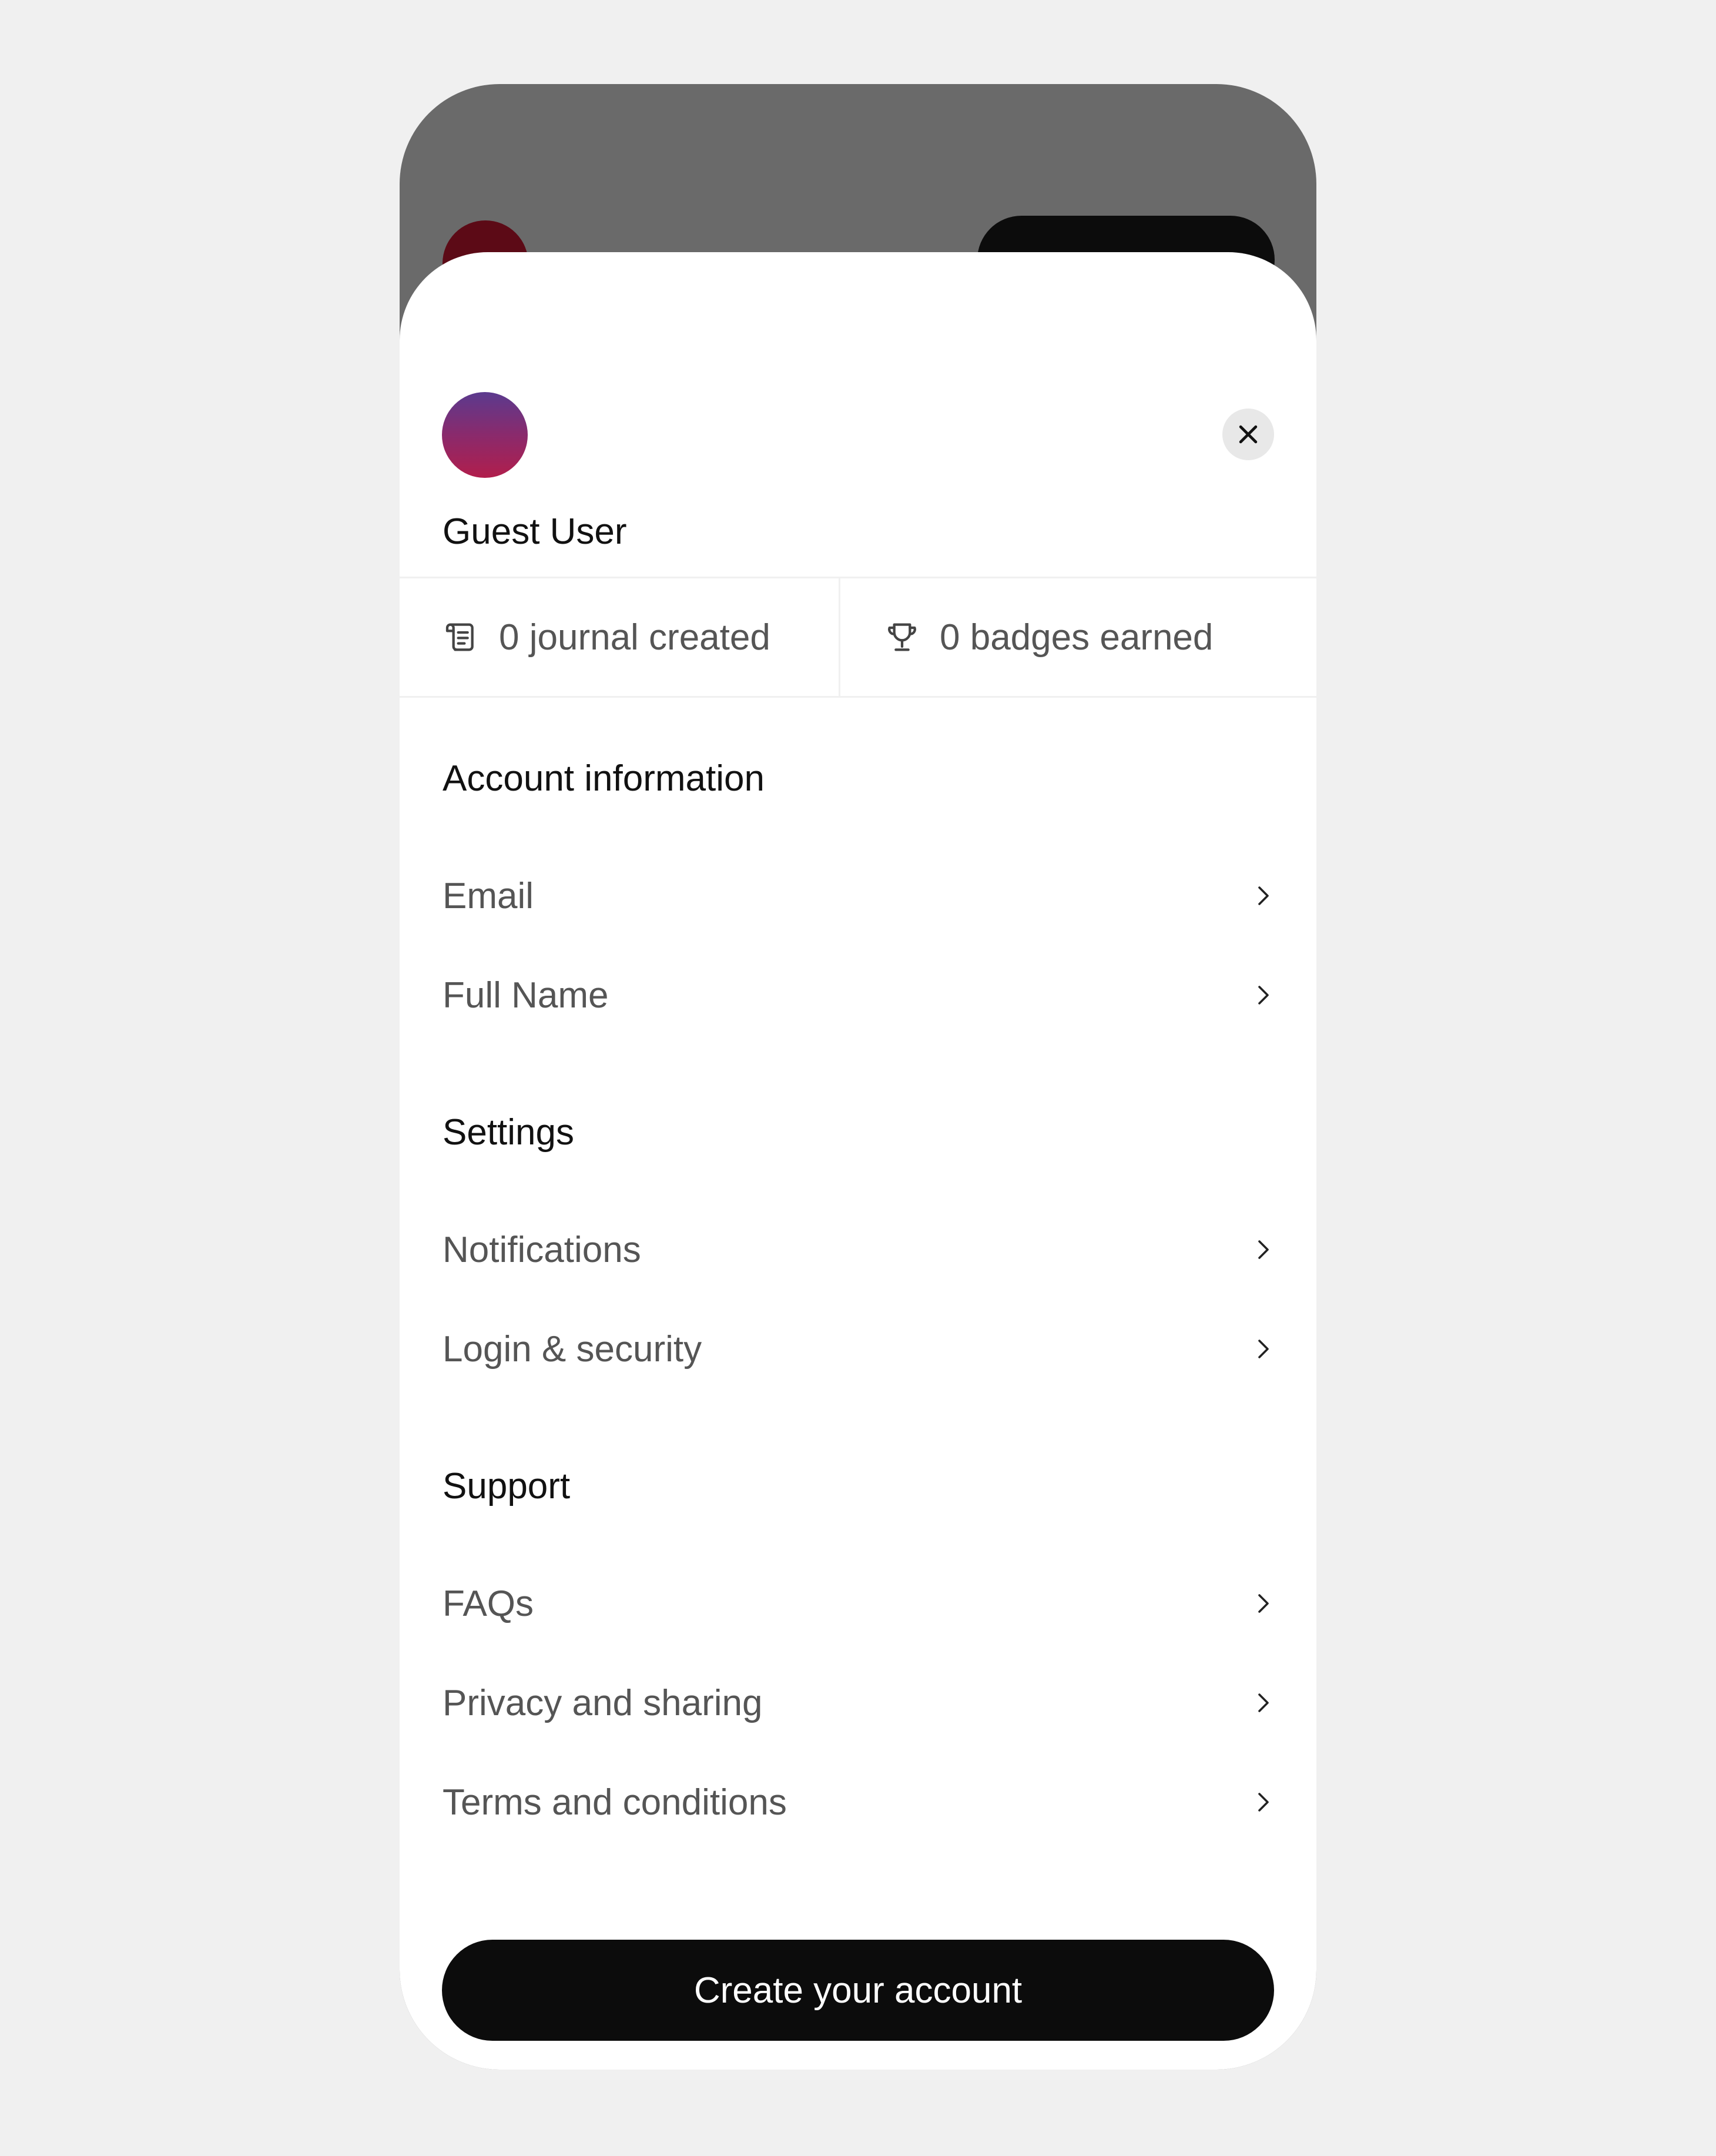 The width and height of the screenshot is (1716, 2156). Describe the element at coordinates (902, 637) in the screenshot. I see `trophy-icon` at that location.